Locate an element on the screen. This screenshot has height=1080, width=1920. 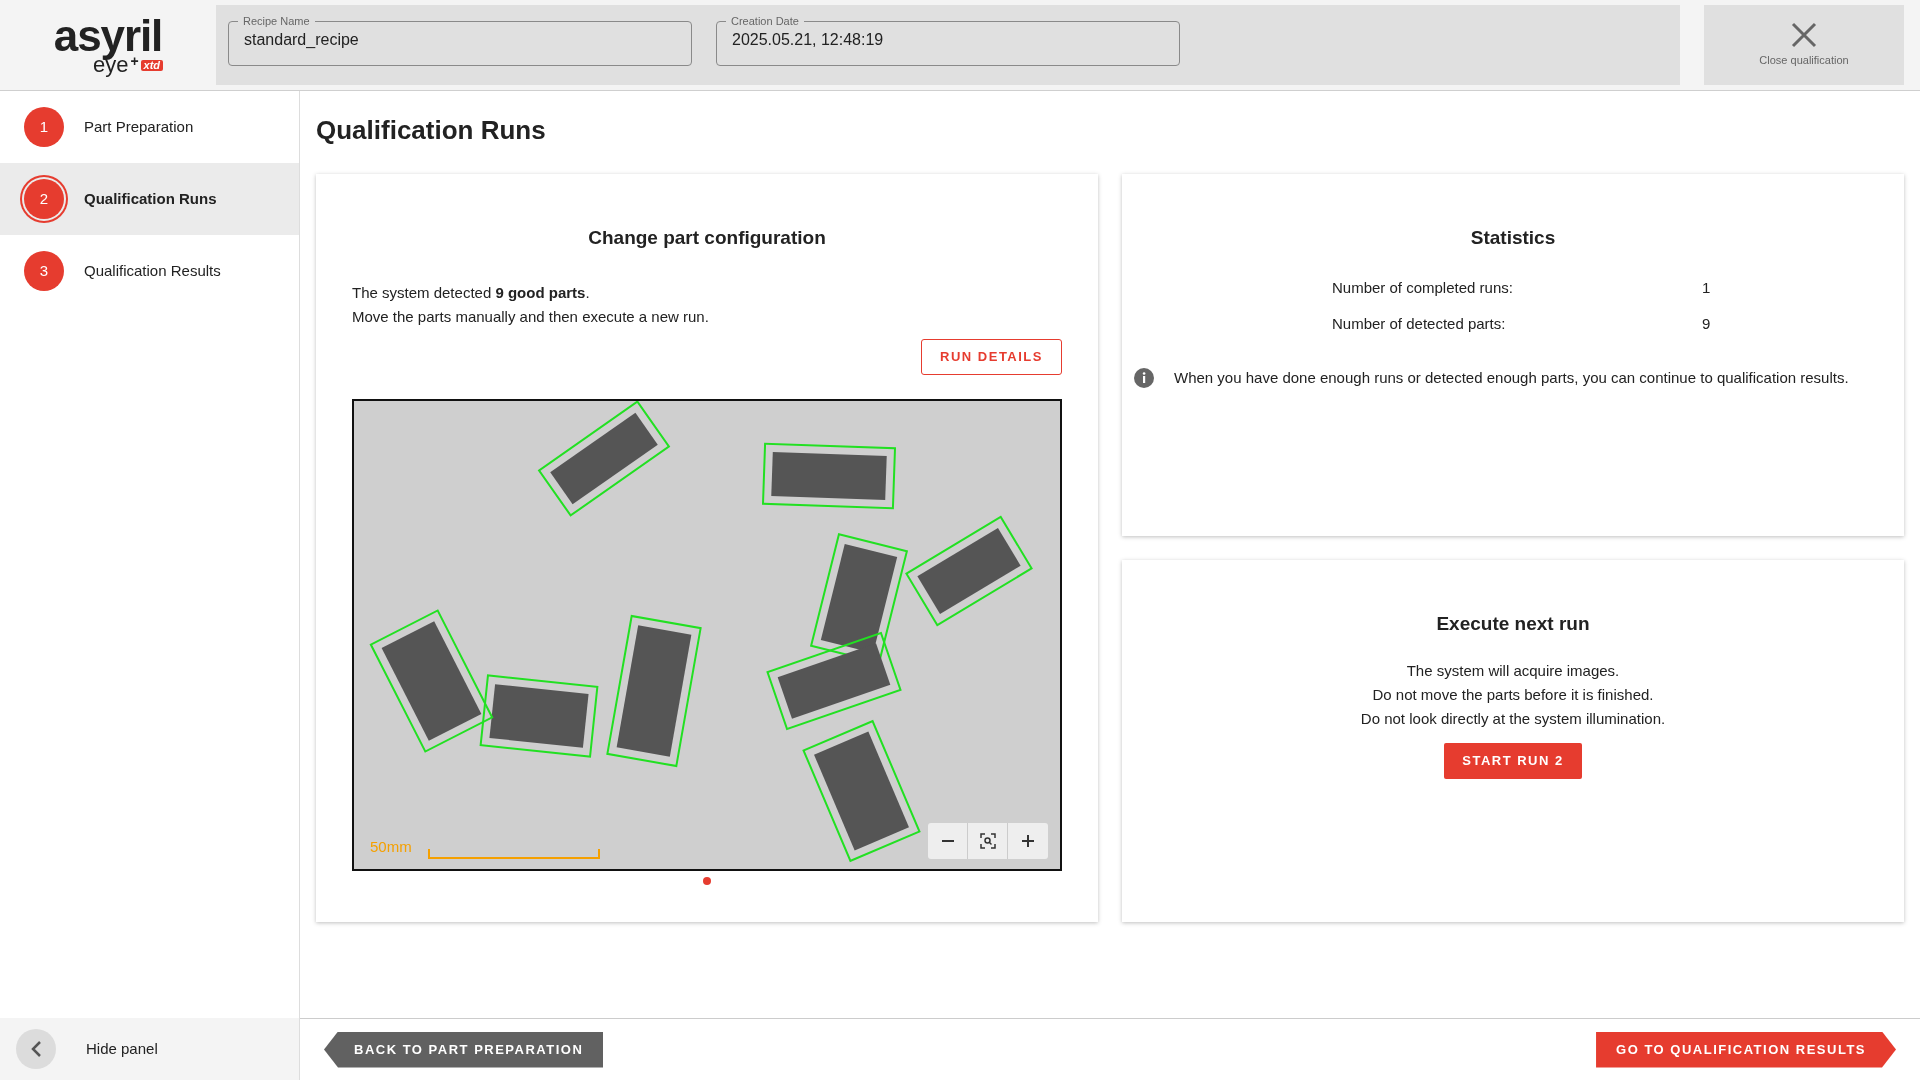
hide-panel-button is located at coordinates (36, 1049).